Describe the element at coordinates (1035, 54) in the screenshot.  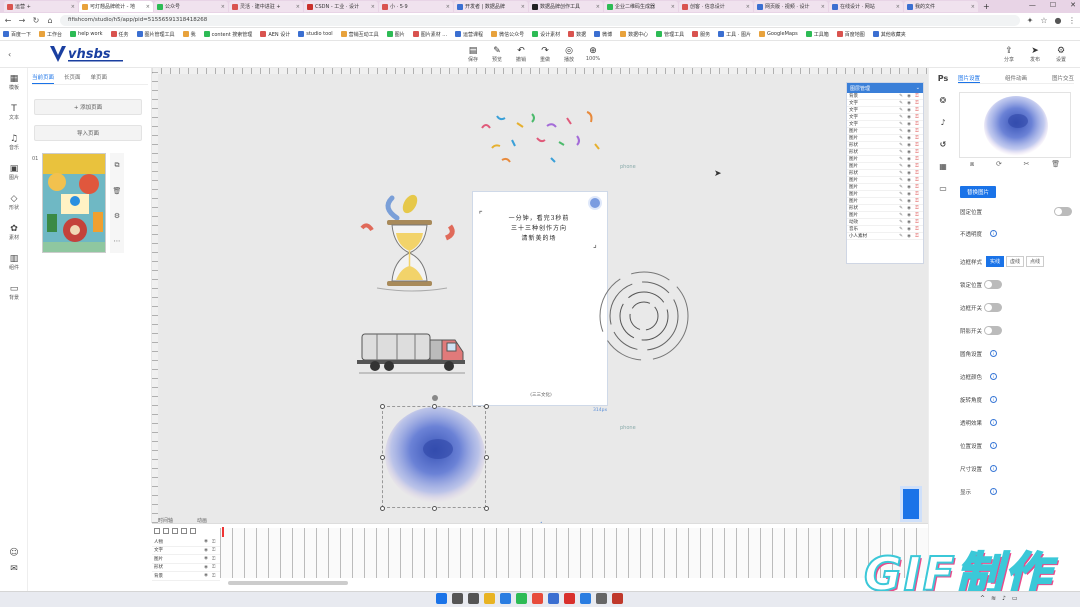
I see `toolbar-publish-button: ➤ 发布` at that location.